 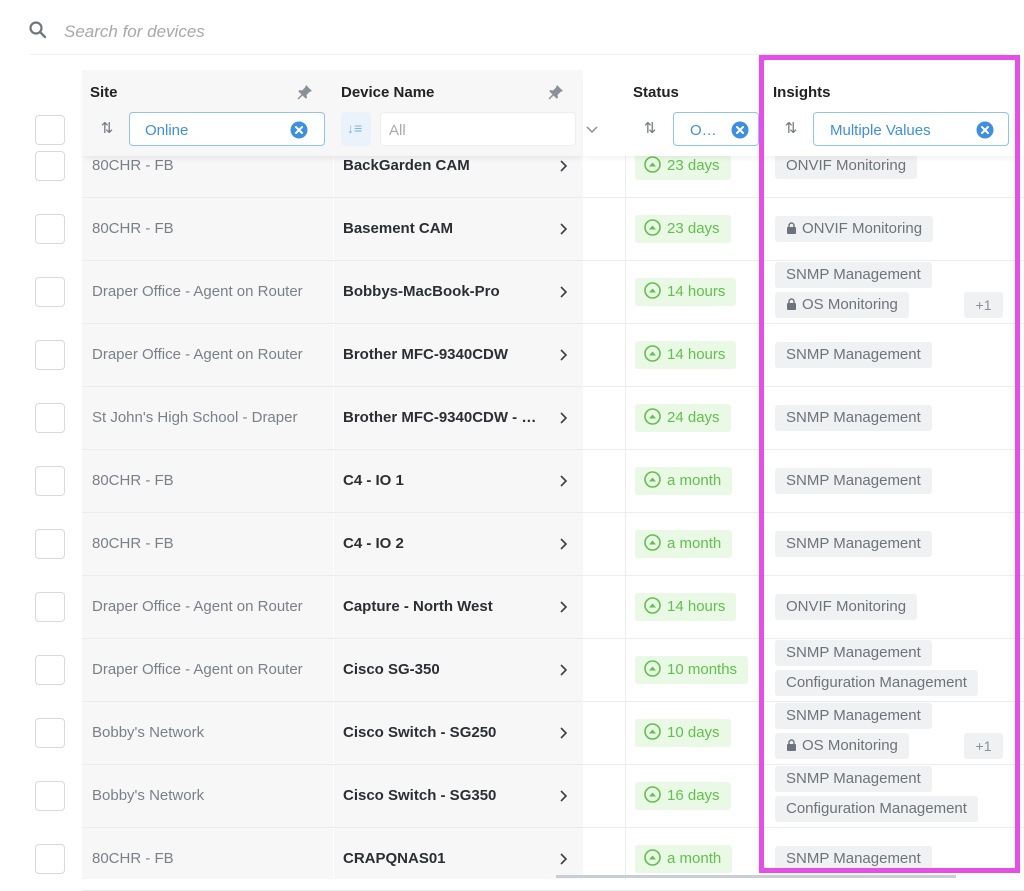 What do you see at coordinates (104, 92) in the screenshot?
I see `column-title-site: Site` at bounding box center [104, 92].